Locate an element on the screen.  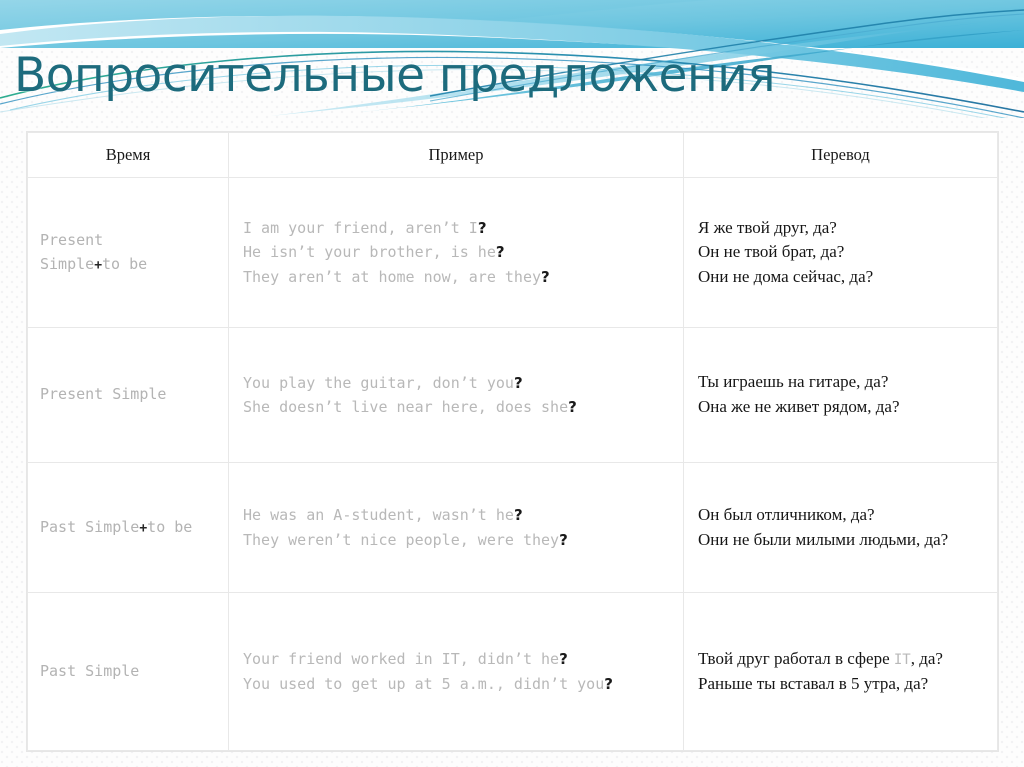
cell-tense: Present Simple is located at coordinates (128, 395).